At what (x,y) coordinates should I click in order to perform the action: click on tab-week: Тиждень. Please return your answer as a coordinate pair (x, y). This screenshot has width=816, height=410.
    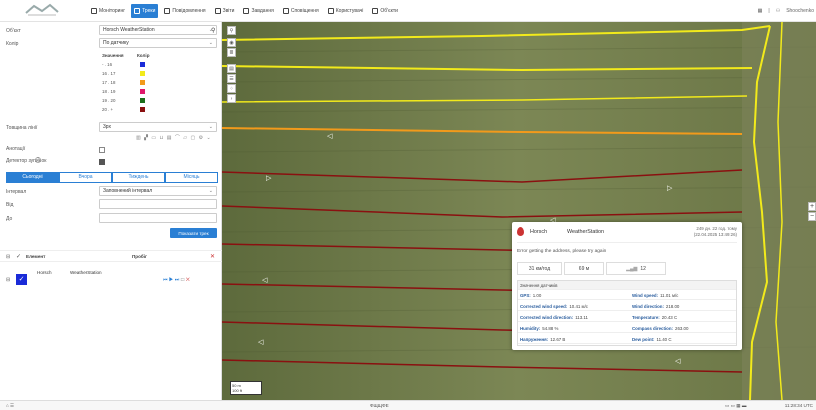
    Looking at the image, I should click on (138, 177).